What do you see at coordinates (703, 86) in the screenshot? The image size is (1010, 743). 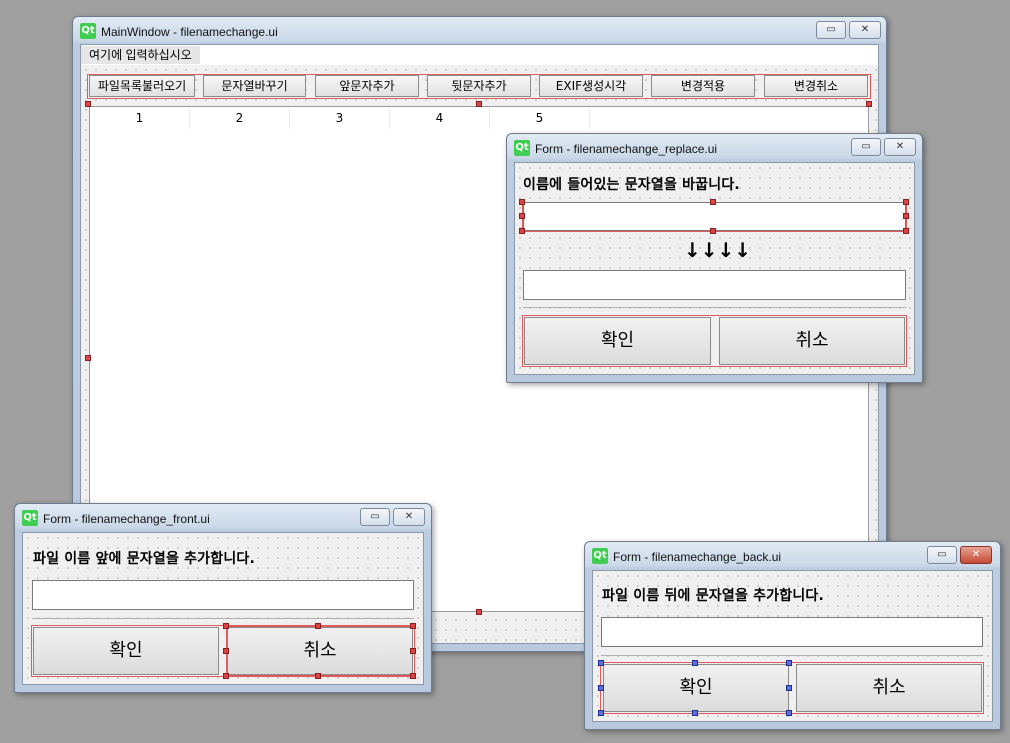 I see `apply-changes-button: 변경적용` at bounding box center [703, 86].